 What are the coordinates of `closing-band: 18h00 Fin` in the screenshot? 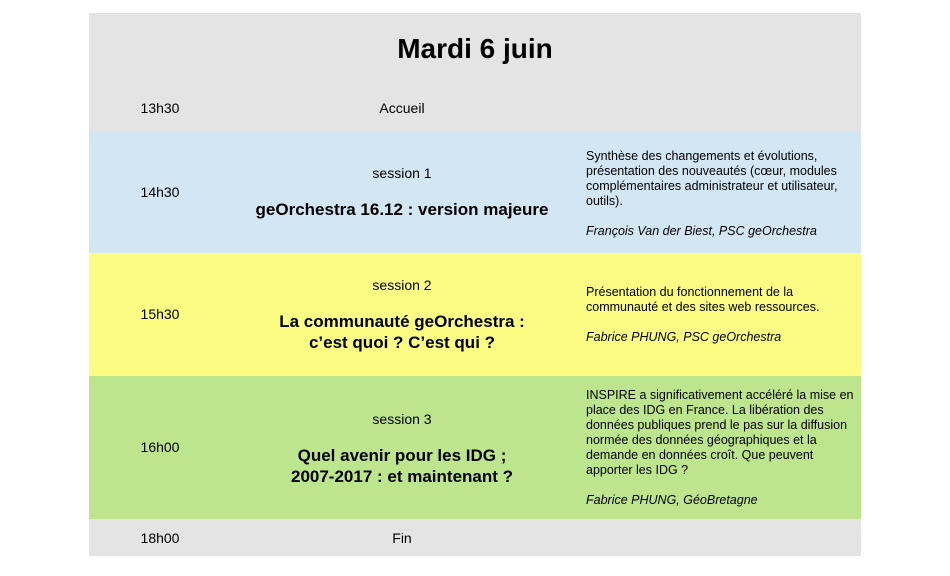 It's located at (475, 537).